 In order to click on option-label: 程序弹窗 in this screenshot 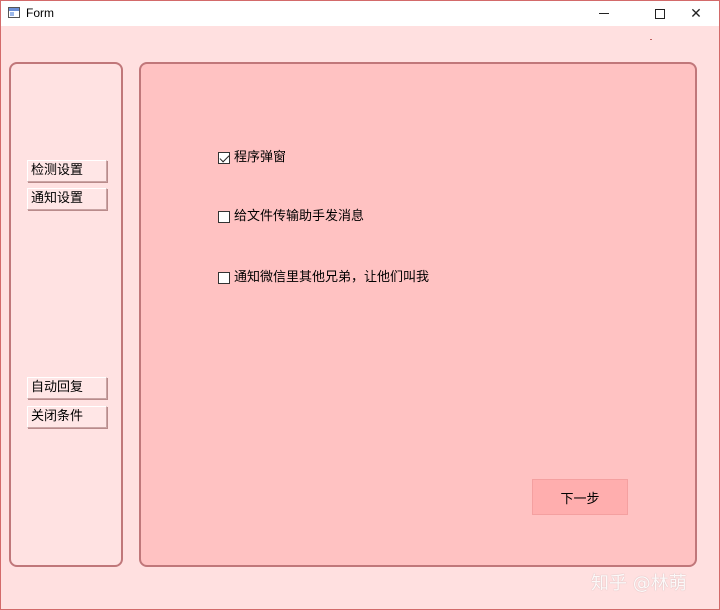, I will do `click(260, 157)`.